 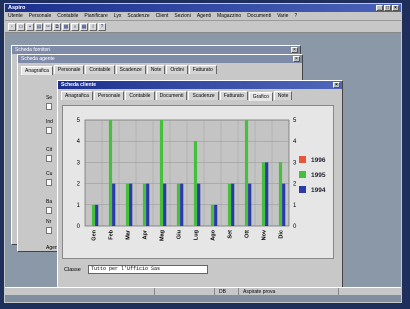 I want to click on open-icon: ▭, so click(x=21, y=27).